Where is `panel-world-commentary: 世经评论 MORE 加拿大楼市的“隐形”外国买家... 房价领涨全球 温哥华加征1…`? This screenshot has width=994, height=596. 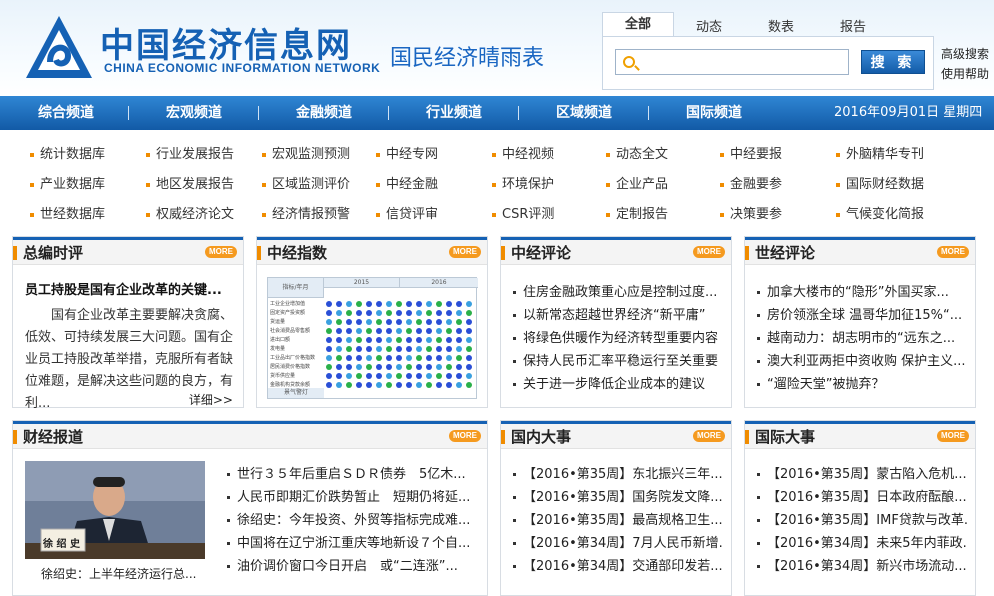
panel-world-commentary: 世经评论 MORE 加拿大楼市的“隐形”外国买家... 房价领涨全球 温哥华加征1… is located at coordinates (860, 322).